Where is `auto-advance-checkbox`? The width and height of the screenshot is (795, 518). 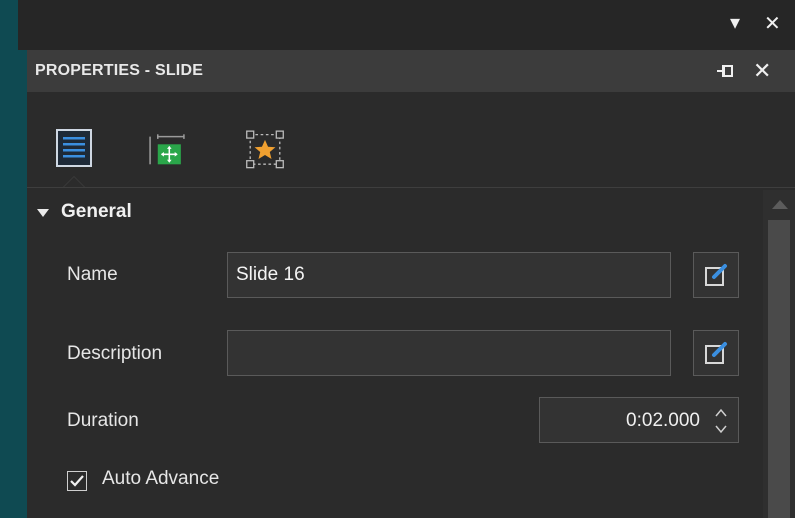
auto-advance-checkbox is located at coordinates (77, 481).